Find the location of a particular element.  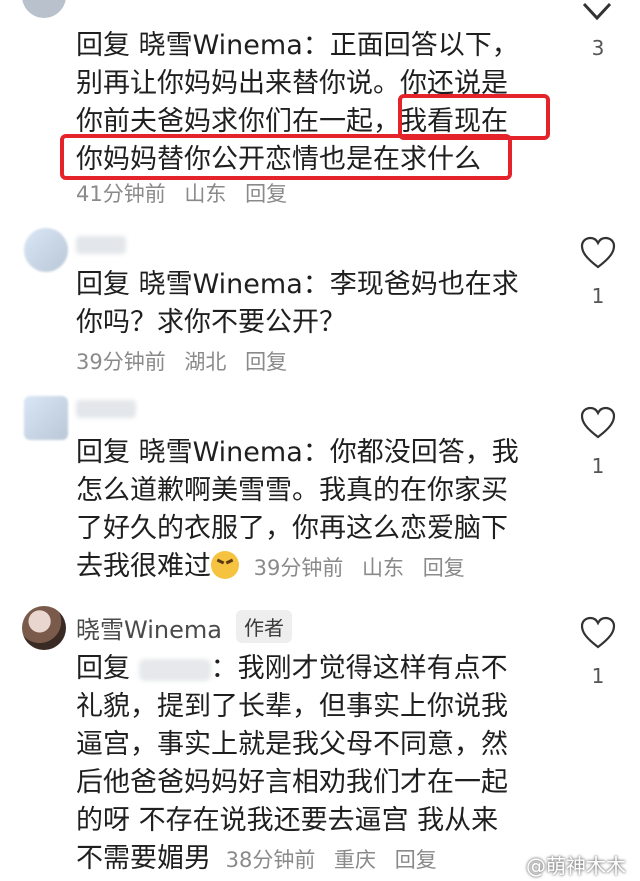

comment-line-text: 不需要媚男 is located at coordinates (143, 858).